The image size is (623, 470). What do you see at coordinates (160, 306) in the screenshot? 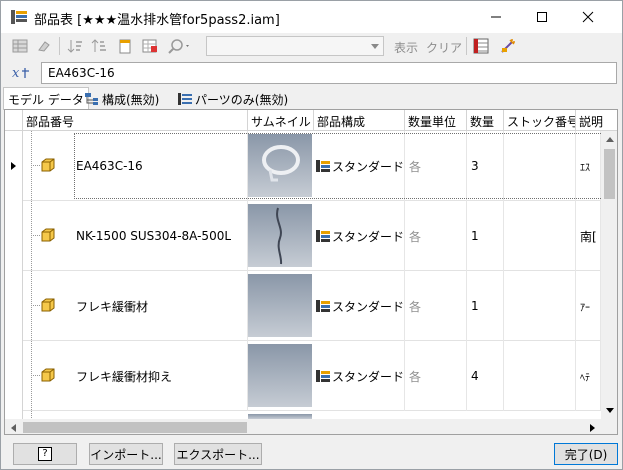
I see `cell-part-number: フレキ緩衝材` at bounding box center [160, 306].